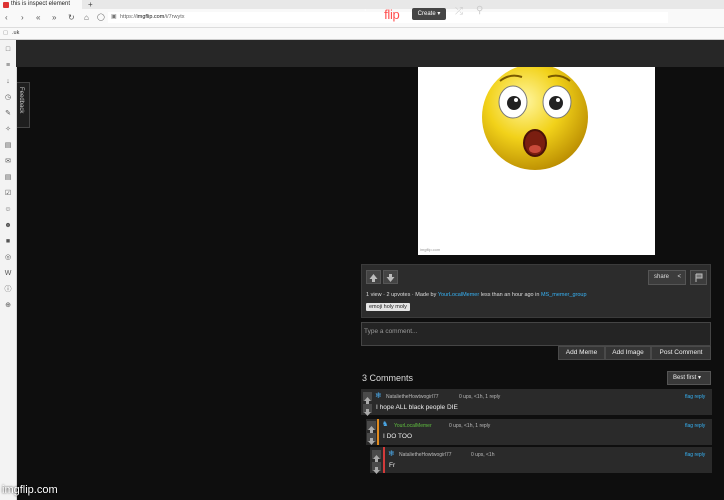 This screenshot has width=724, height=500. Describe the element at coordinates (392, 465) in the screenshot. I see `comment-text: Fr` at that location.